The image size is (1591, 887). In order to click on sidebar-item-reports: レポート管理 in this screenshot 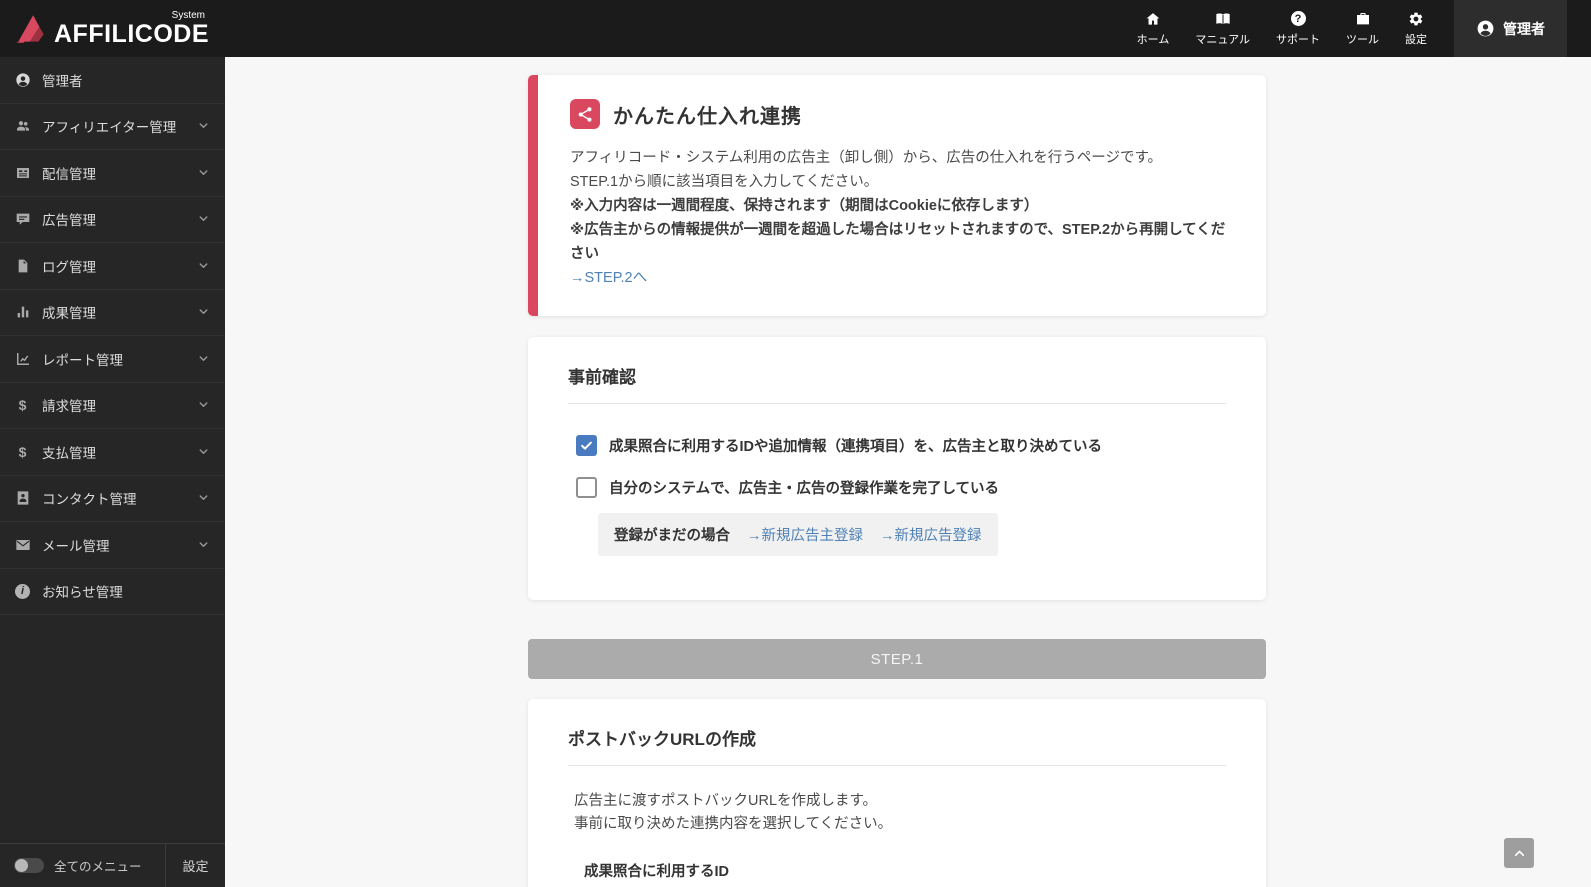, I will do `click(112, 359)`.